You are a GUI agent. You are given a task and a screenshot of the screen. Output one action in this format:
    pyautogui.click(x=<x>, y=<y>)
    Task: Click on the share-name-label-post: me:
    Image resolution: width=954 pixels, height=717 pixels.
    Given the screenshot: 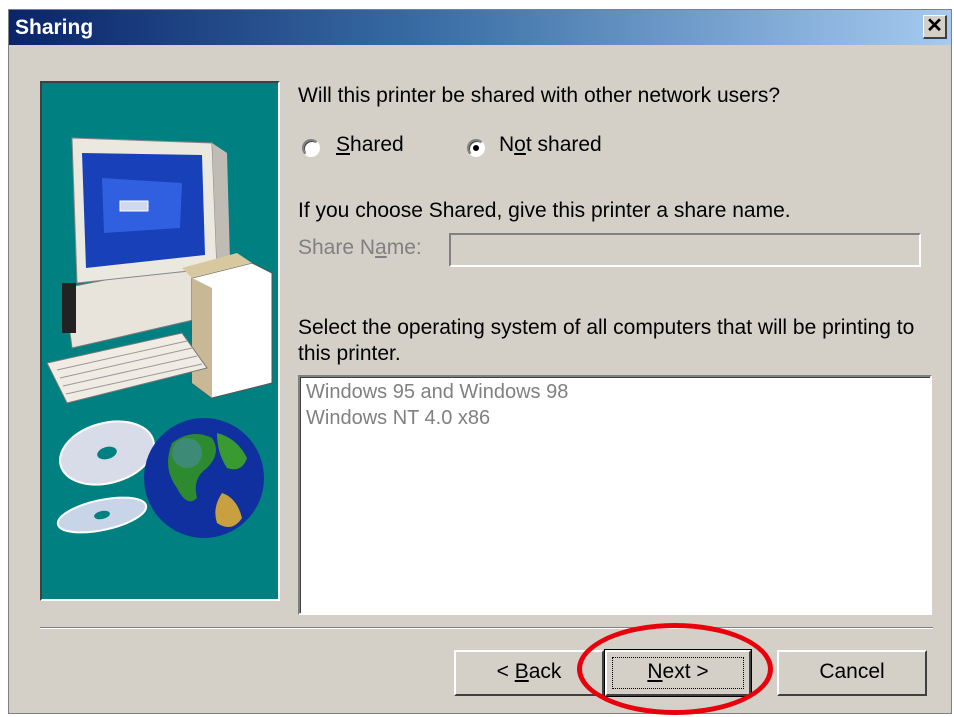 What is the action you would take?
    pyautogui.click(x=404, y=247)
    